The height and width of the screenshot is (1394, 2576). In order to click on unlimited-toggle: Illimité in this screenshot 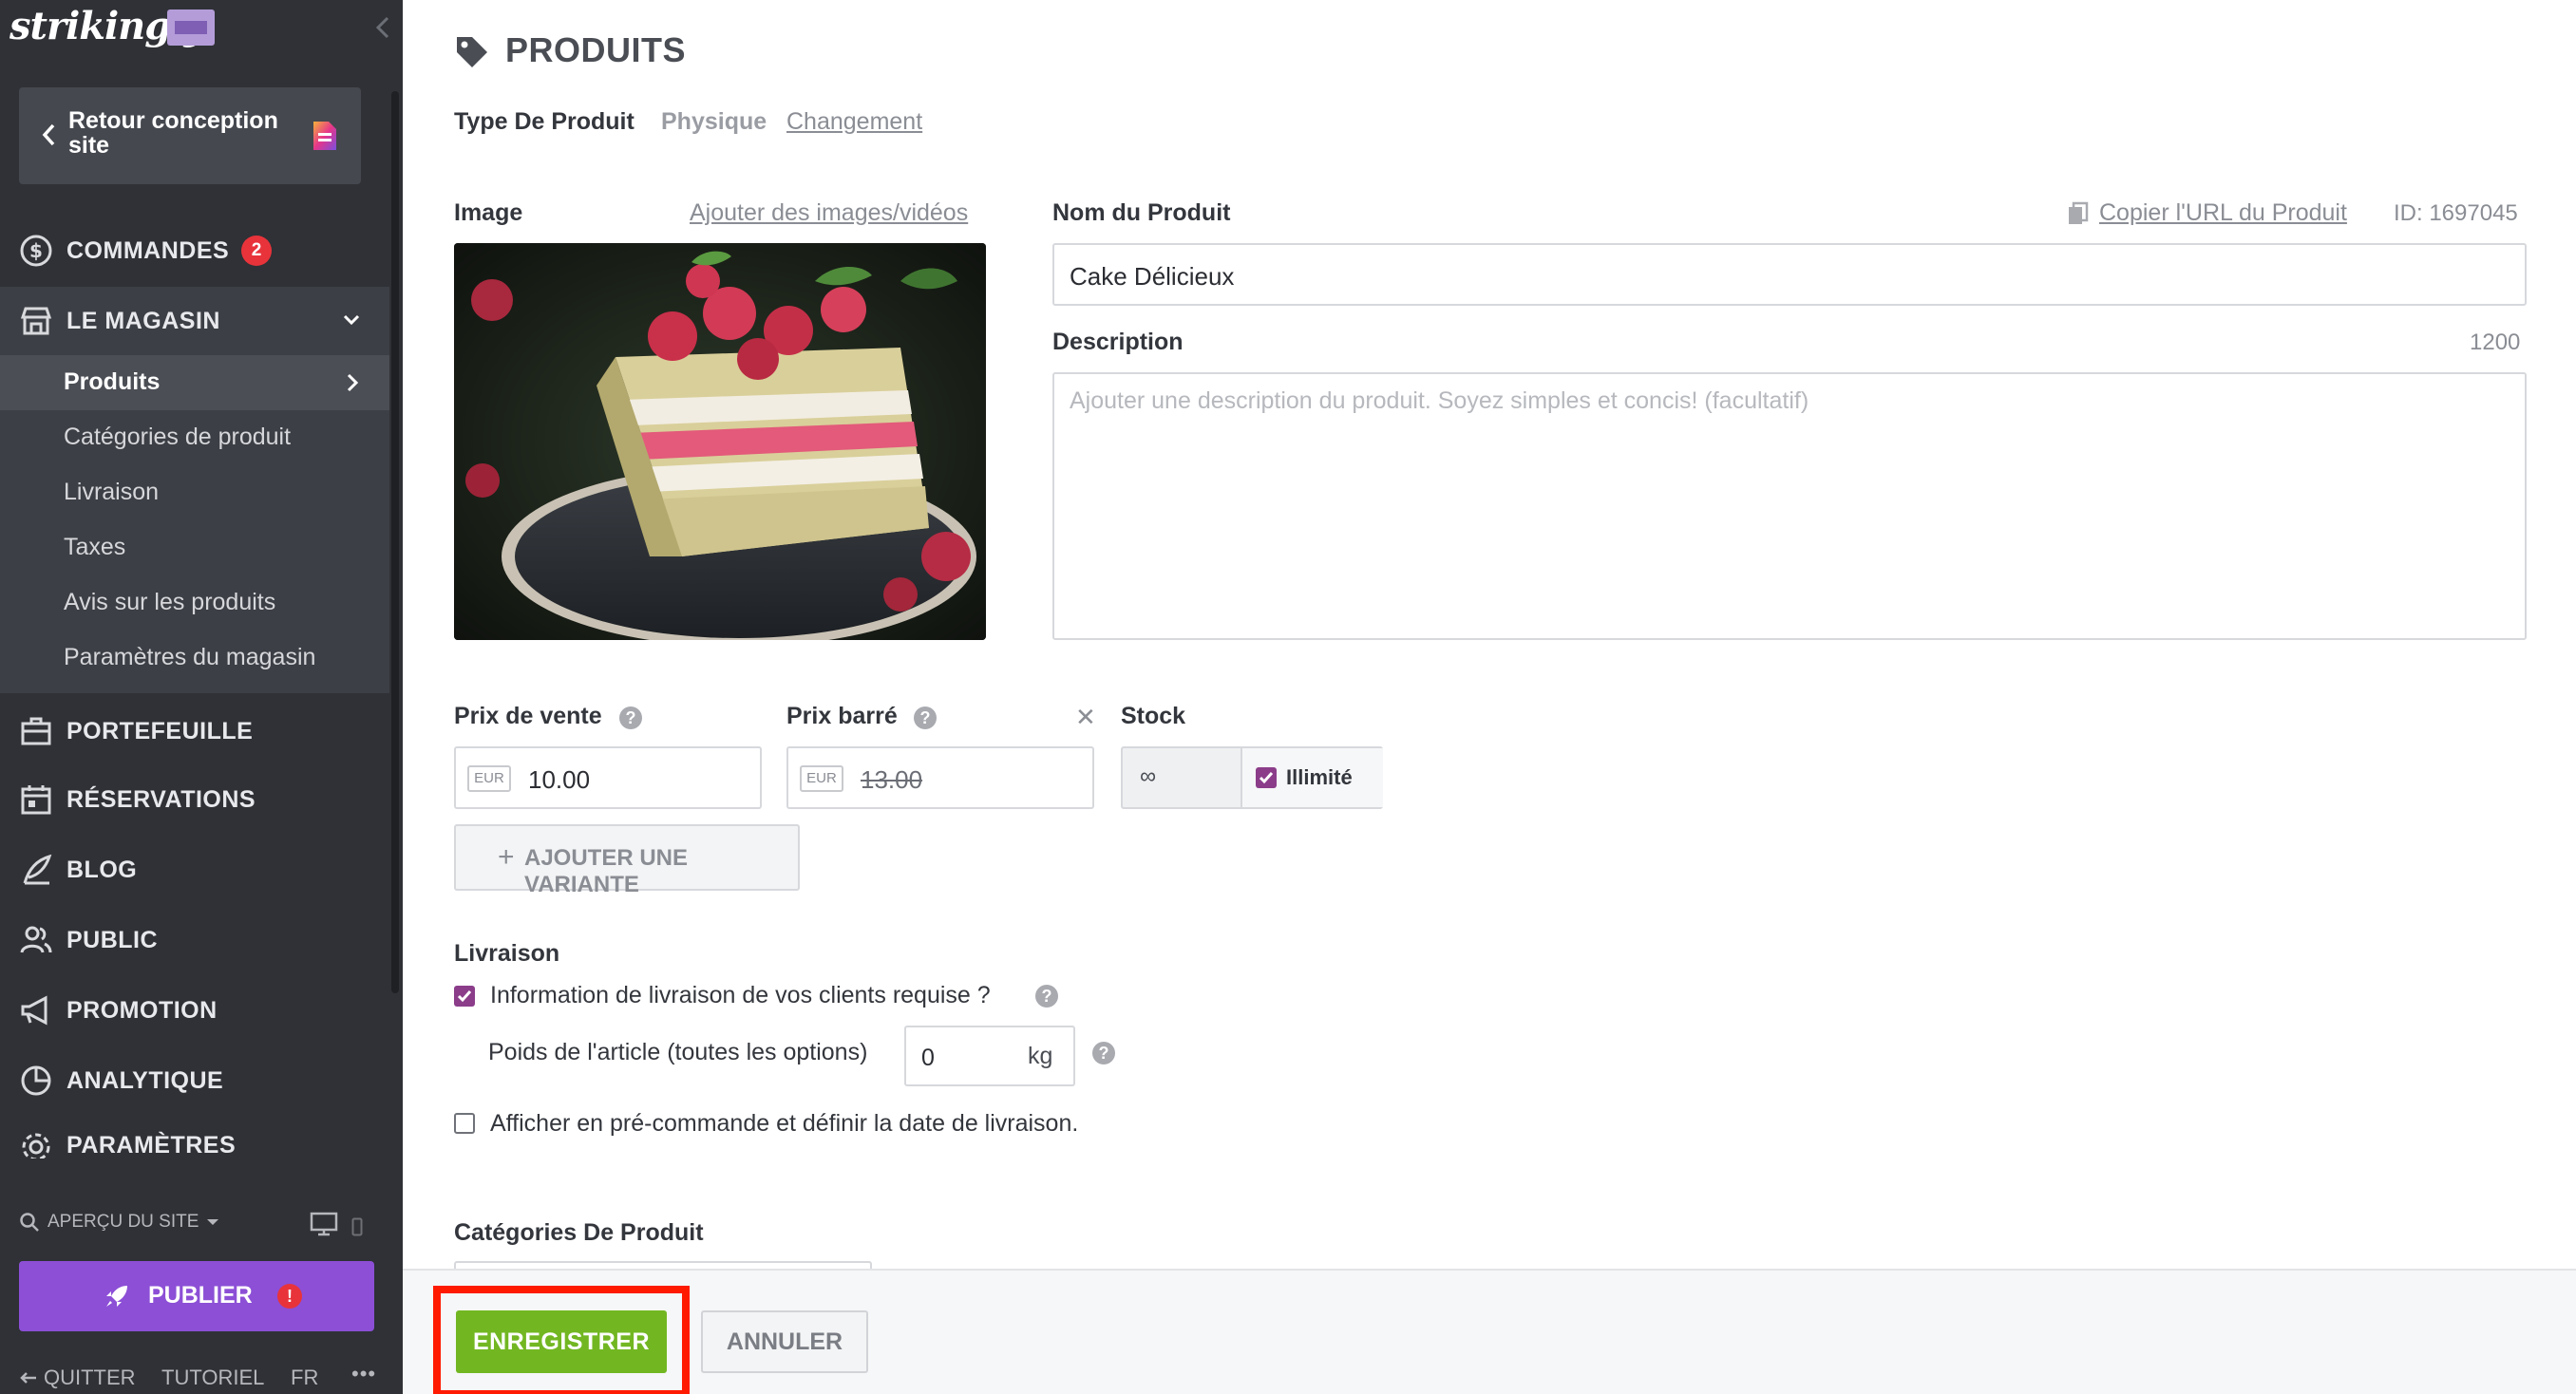, I will do `click(1312, 777)`.